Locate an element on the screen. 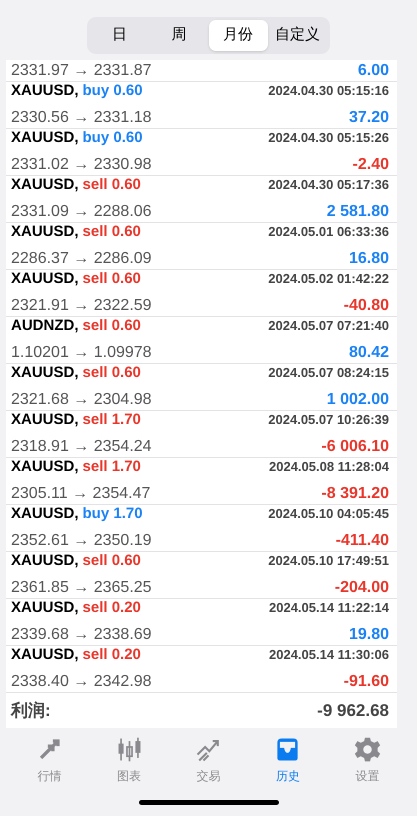  profit-value: -40.80 is located at coordinates (366, 306).